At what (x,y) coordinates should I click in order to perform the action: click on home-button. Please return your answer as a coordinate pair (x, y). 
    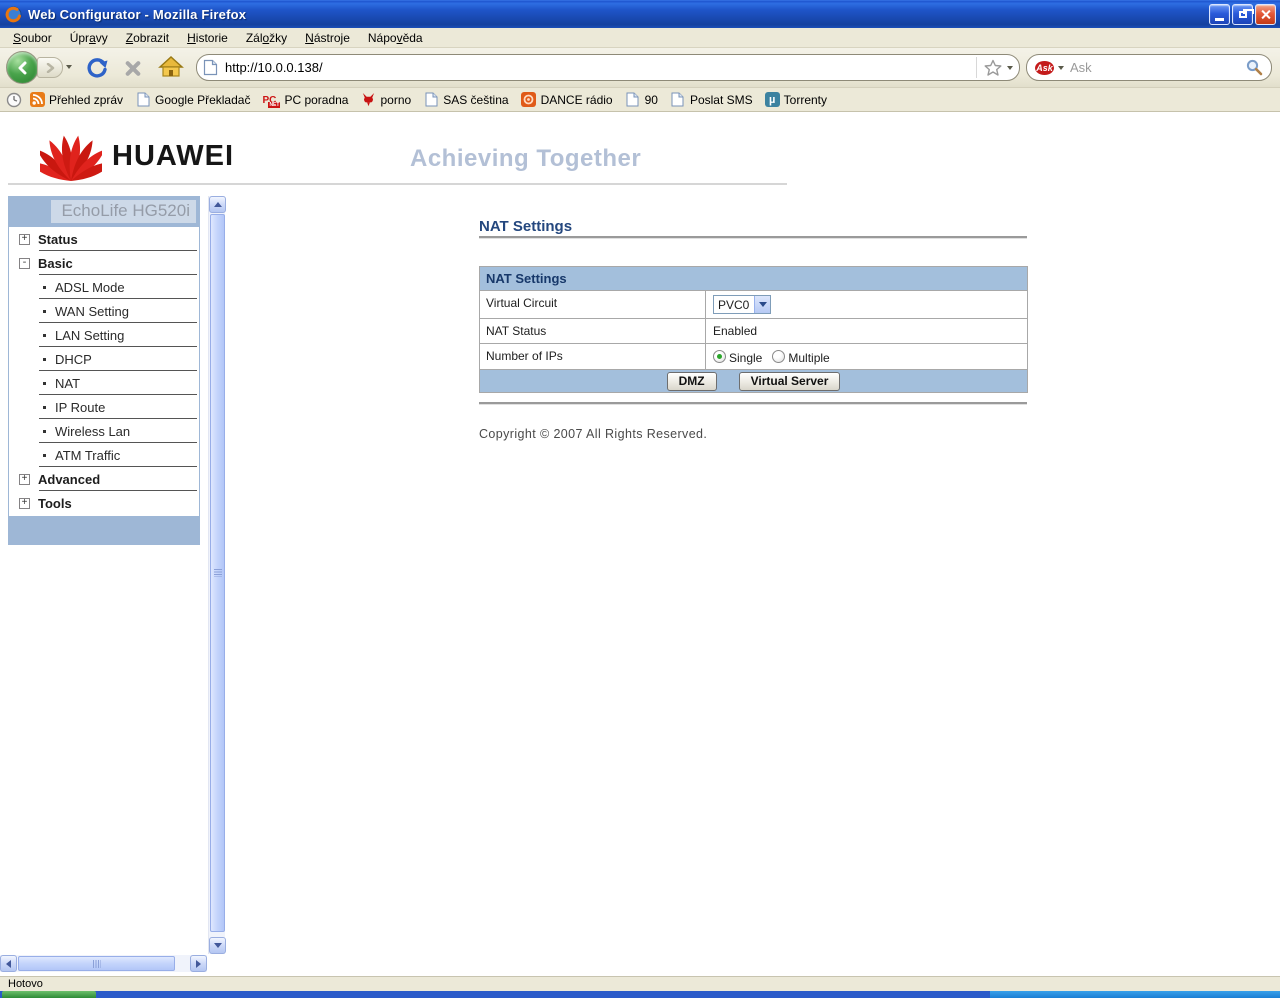
    Looking at the image, I should click on (171, 69).